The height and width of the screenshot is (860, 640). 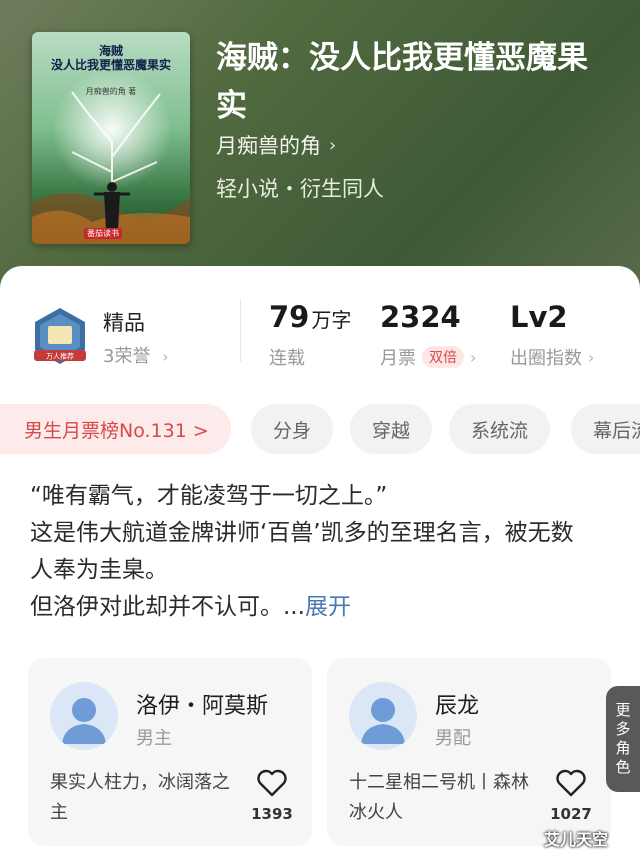 What do you see at coordinates (170, 752) in the screenshot?
I see `character-card: 洛伊・阿莫斯 男主 果实人柱力，冰阔落之主 1393` at bounding box center [170, 752].